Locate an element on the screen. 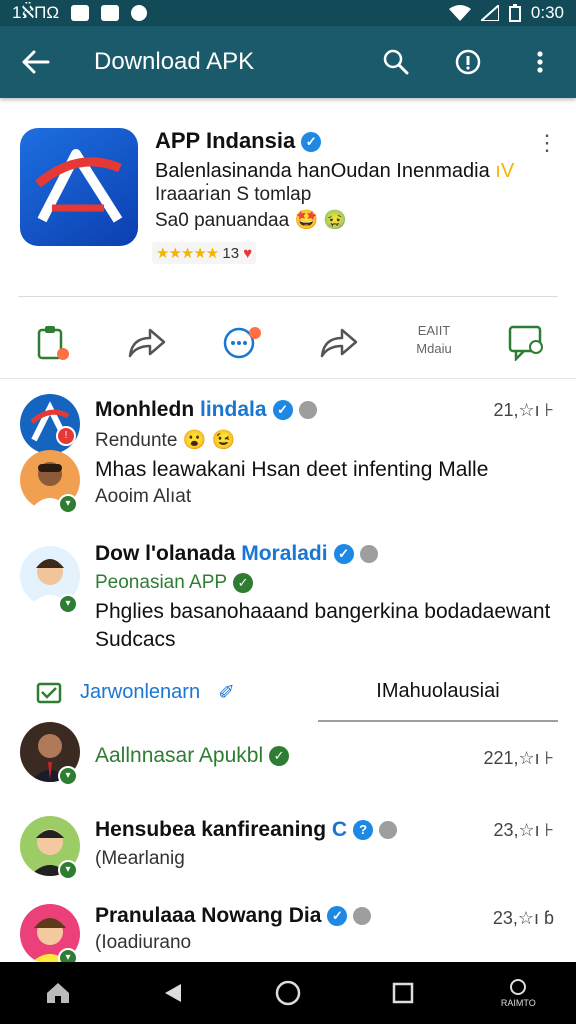  tab-tag-icon: ✐ is located at coordinates (226, 693).